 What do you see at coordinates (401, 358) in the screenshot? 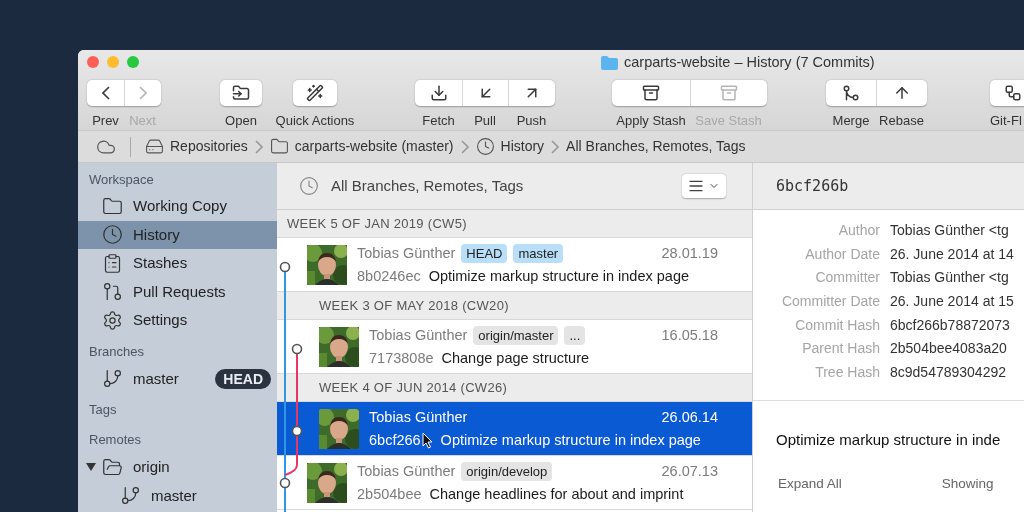
I see `commit-hash: 7173808e` at bounding box center [401, 358].